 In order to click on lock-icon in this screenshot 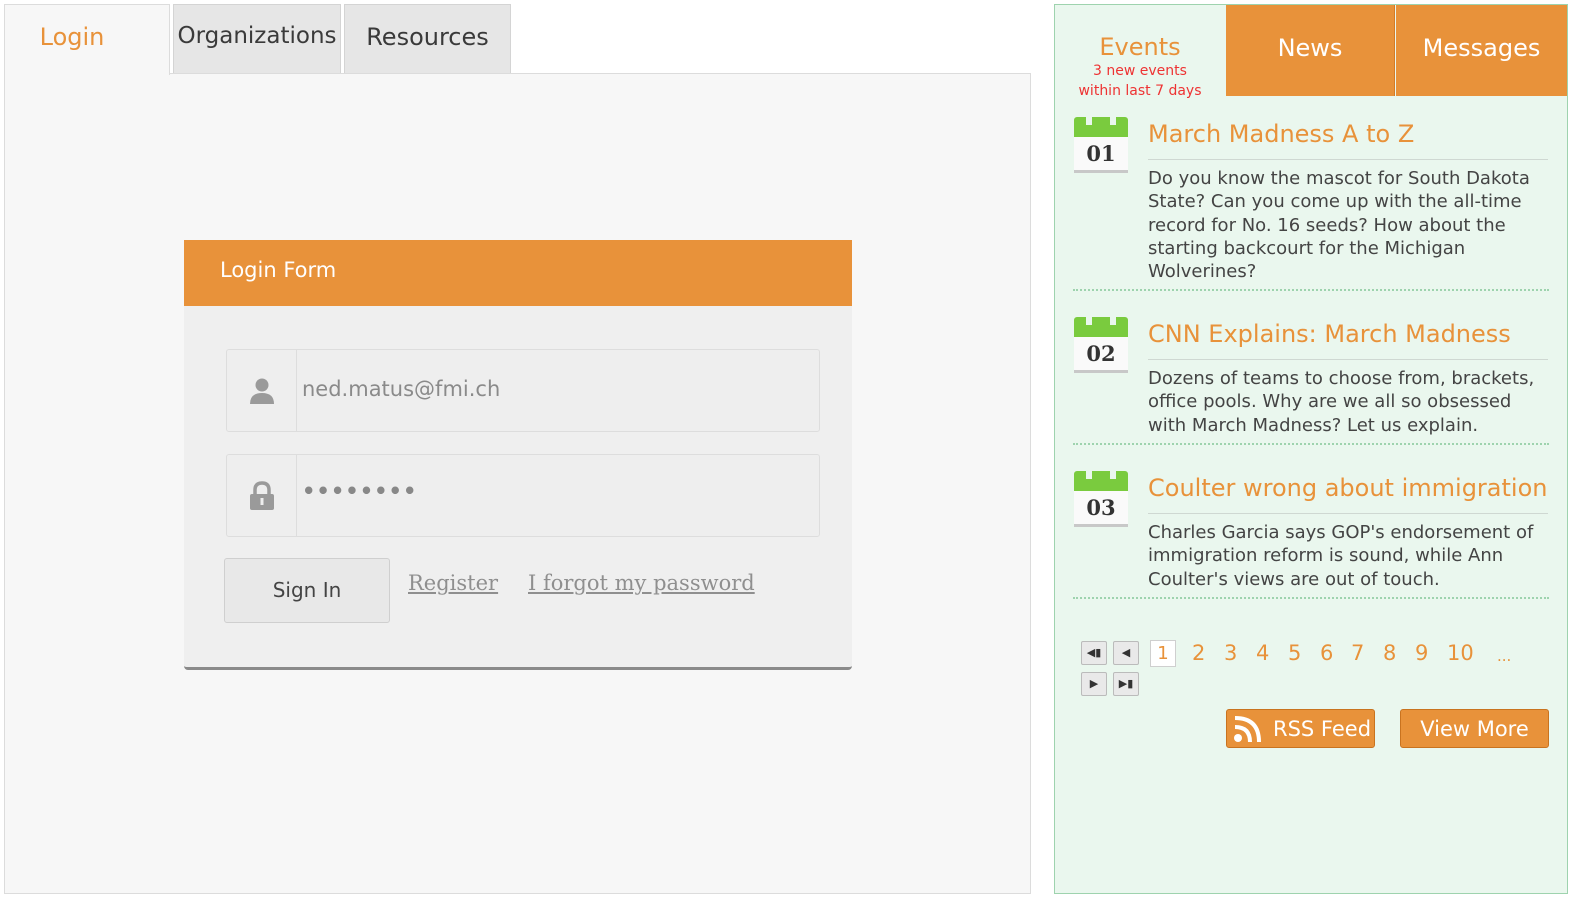, I will do `click(262, 495)`.